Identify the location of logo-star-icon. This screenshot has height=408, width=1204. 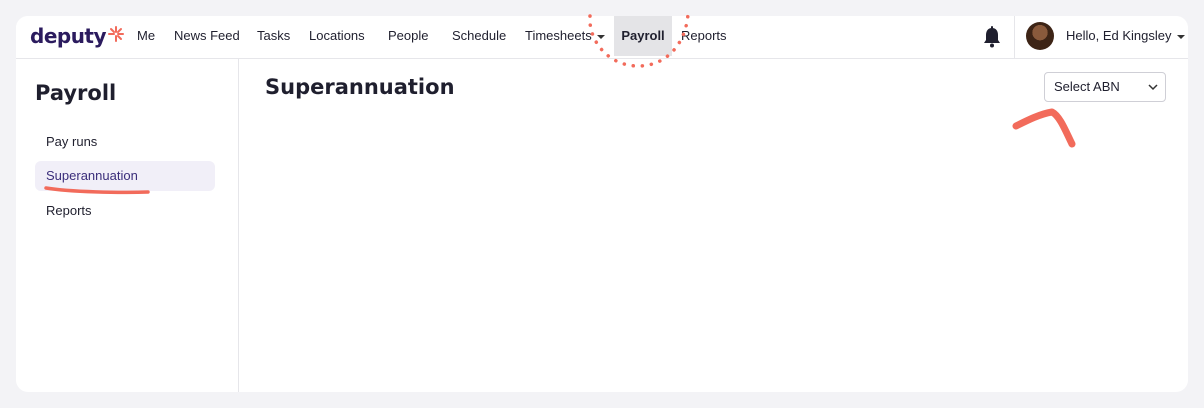
(116, 34).